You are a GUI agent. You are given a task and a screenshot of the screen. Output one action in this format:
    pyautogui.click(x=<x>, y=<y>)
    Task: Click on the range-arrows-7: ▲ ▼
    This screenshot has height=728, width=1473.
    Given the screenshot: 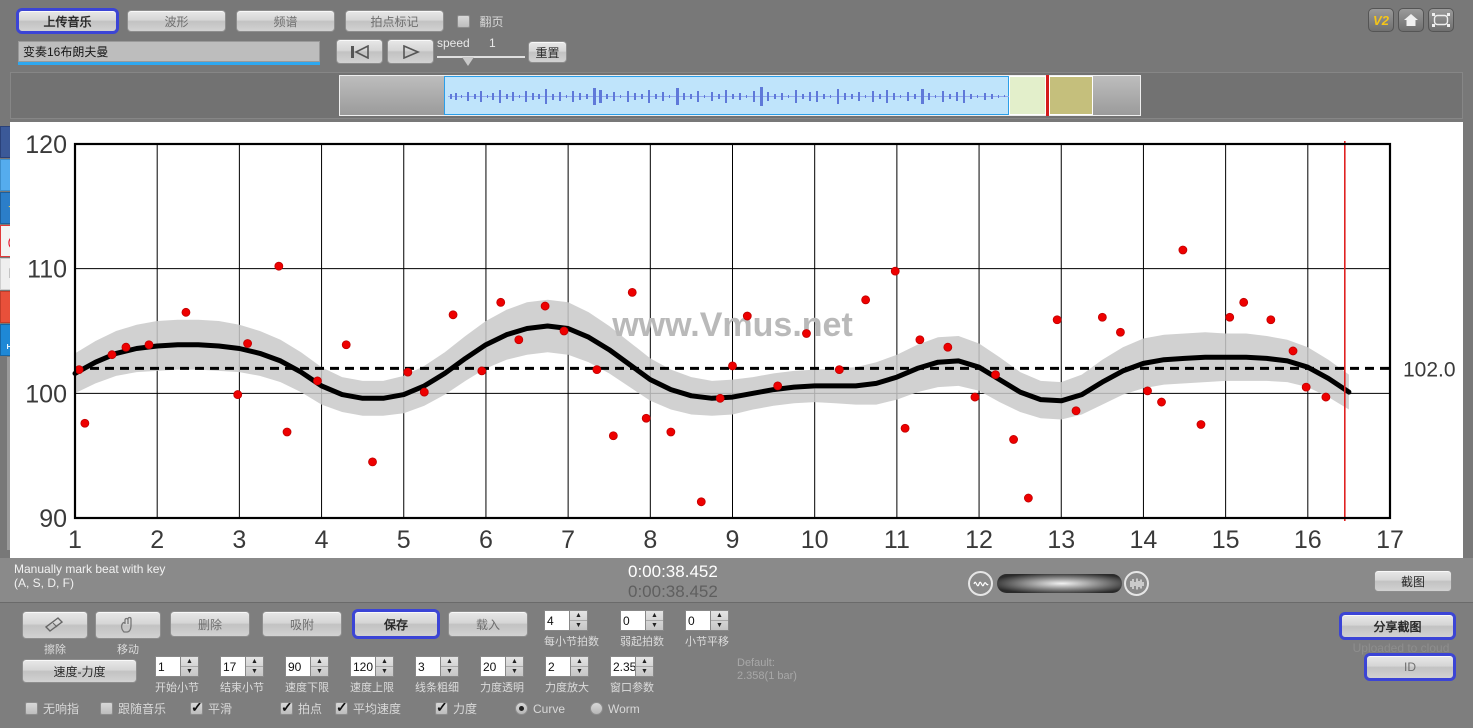 What is the action you would take?
    pyautogui.click(x=644, y=666)
    